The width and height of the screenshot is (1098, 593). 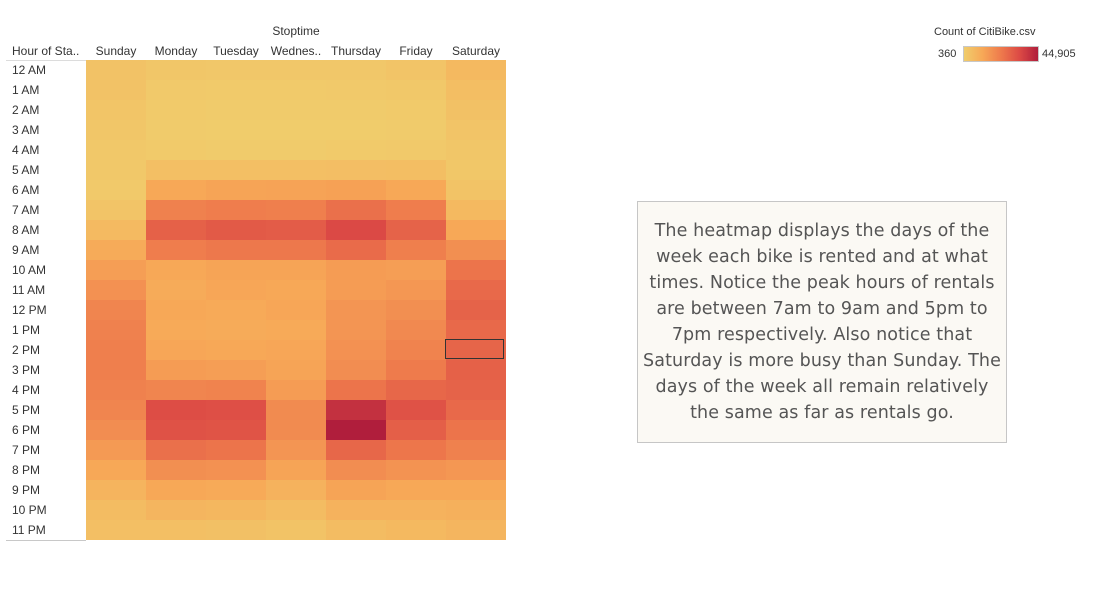 I want to click on row-label: 9 AM, so click(x=48, y=250).